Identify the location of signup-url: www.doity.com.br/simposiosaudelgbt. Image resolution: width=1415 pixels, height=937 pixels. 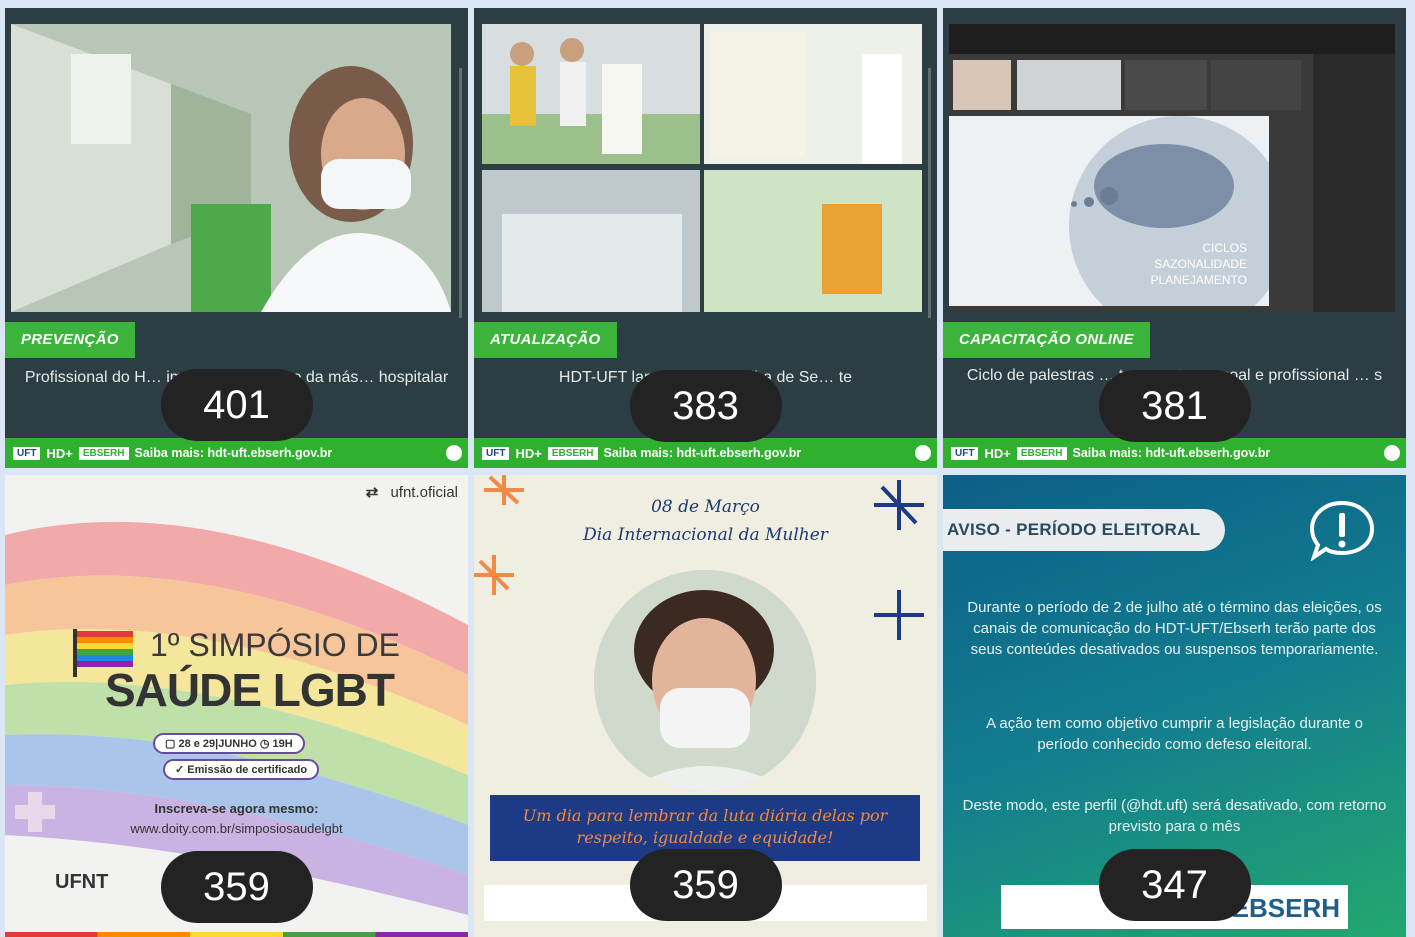
(236, 828).